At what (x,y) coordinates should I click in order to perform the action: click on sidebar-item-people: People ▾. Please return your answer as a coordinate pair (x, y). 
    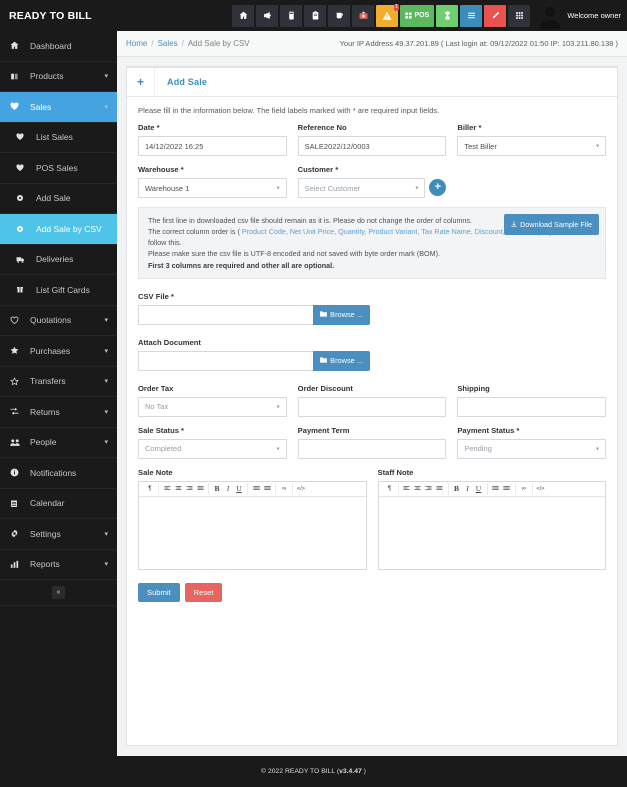
    Looking at the image, I should click on (58, 443).